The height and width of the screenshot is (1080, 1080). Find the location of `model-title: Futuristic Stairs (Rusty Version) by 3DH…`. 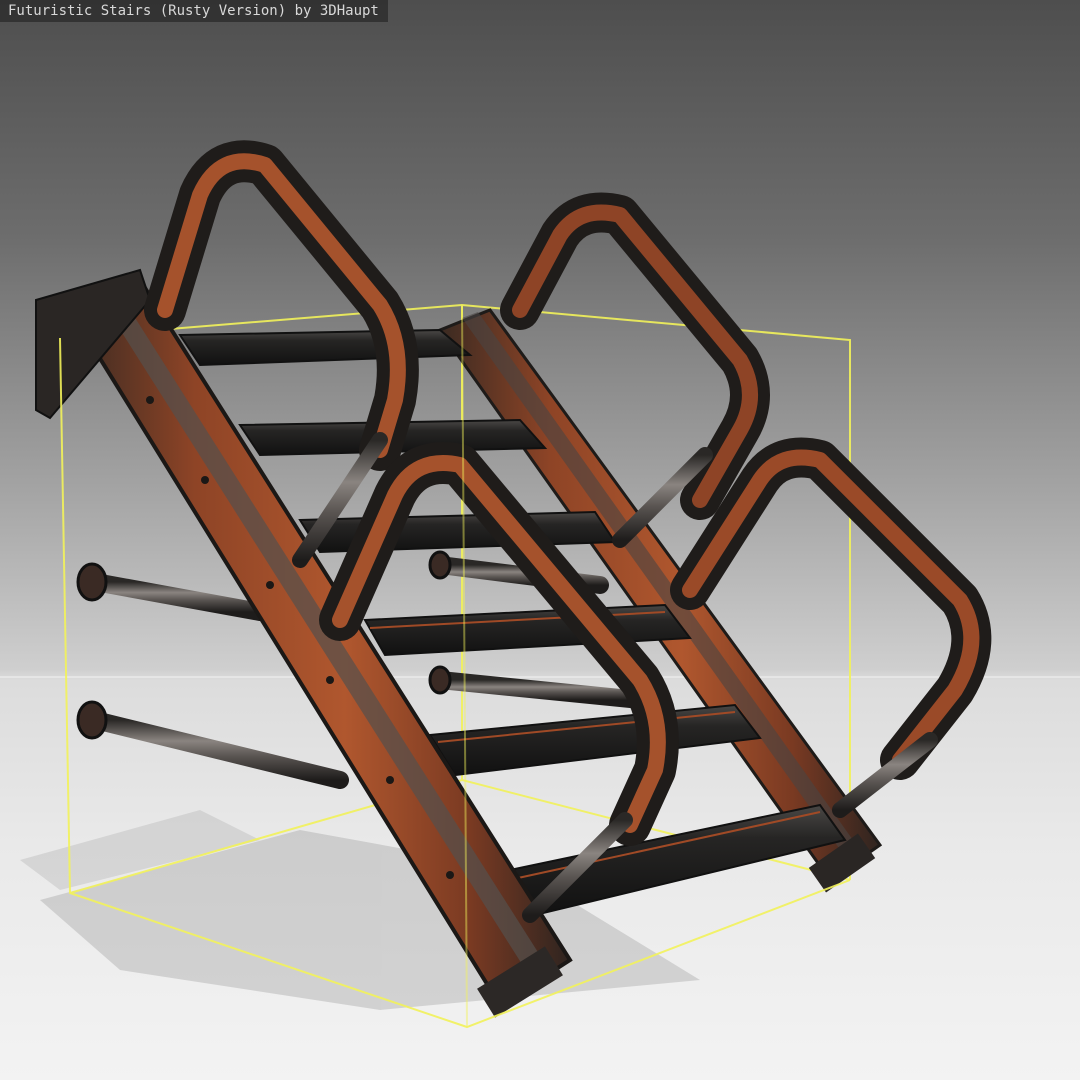

model-title: Futuristic Stairs (Rusty Version) by 3DH… is located at coordinates (194, 11).